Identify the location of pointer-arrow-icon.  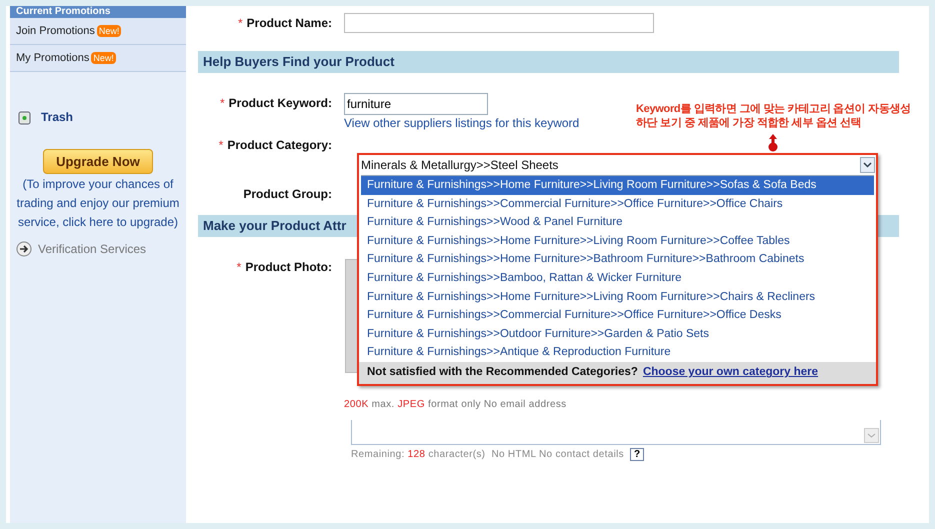
(773, 143).